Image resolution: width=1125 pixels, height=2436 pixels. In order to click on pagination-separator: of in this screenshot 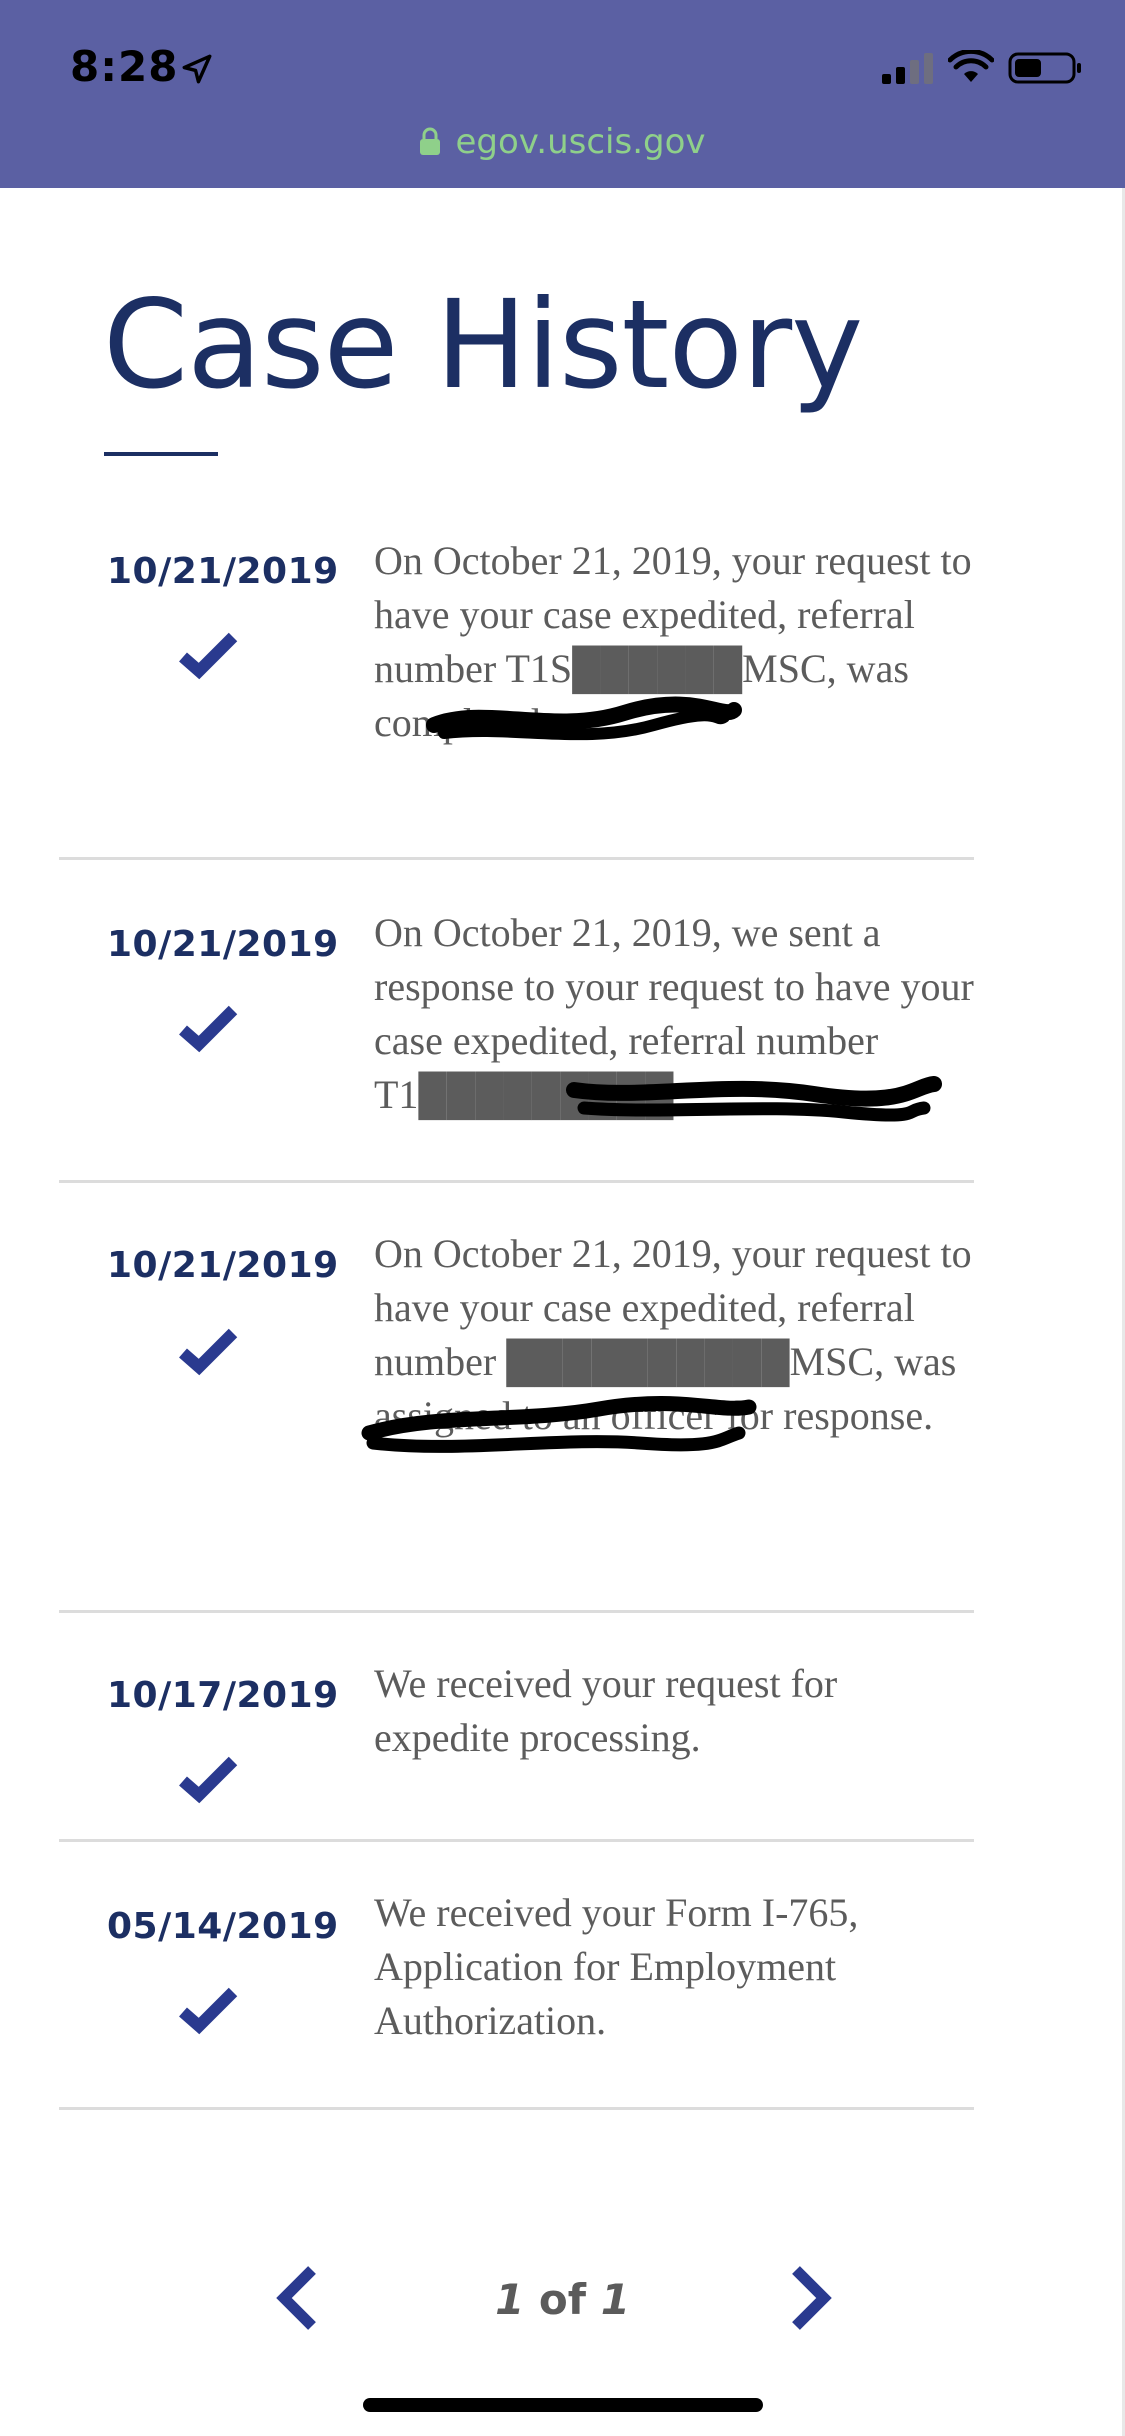, I will do `click(562, 2299)`.